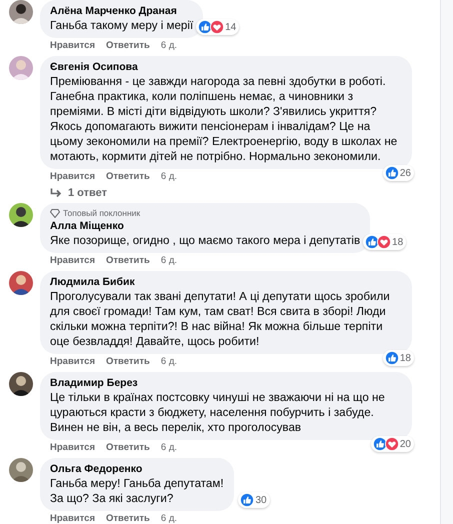 Image resolution: width=453 pixels, height=524 pixels. I want to click on author-name: Алла Міщенко, so click(205, 226).